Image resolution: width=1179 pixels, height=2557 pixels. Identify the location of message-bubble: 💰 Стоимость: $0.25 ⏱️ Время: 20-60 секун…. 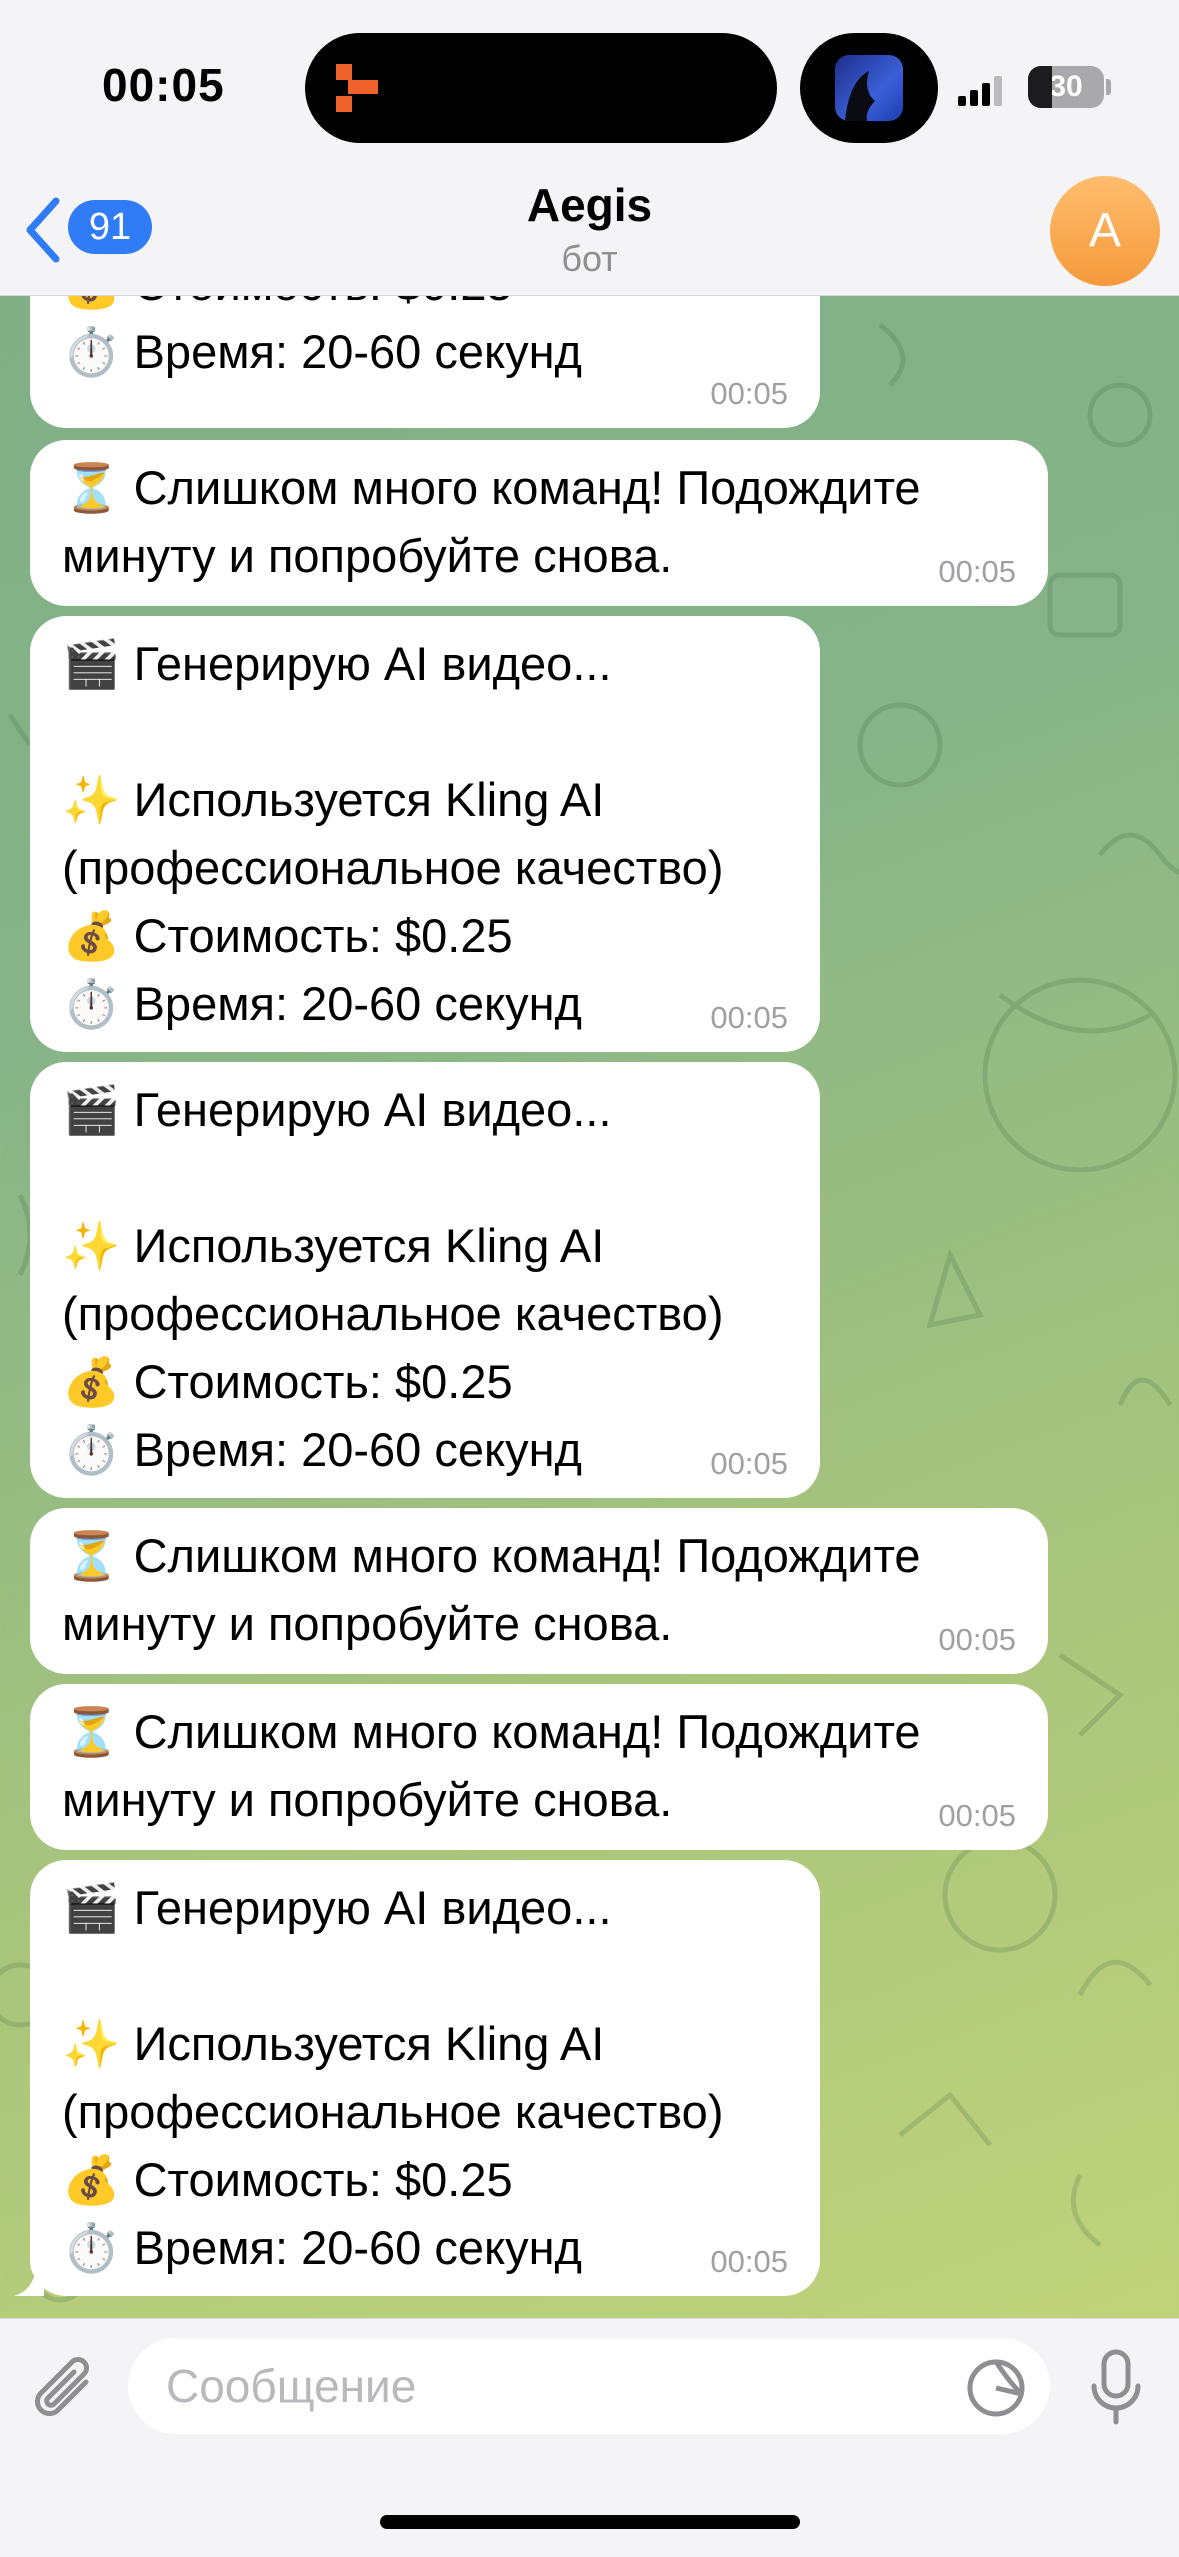
(425, 362).